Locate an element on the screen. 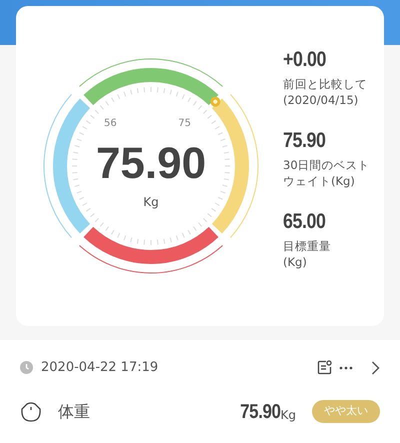 This screenshot has width=400, height=443. stat-label: ウェイト(Kg) is located at coordinates (319, 182).